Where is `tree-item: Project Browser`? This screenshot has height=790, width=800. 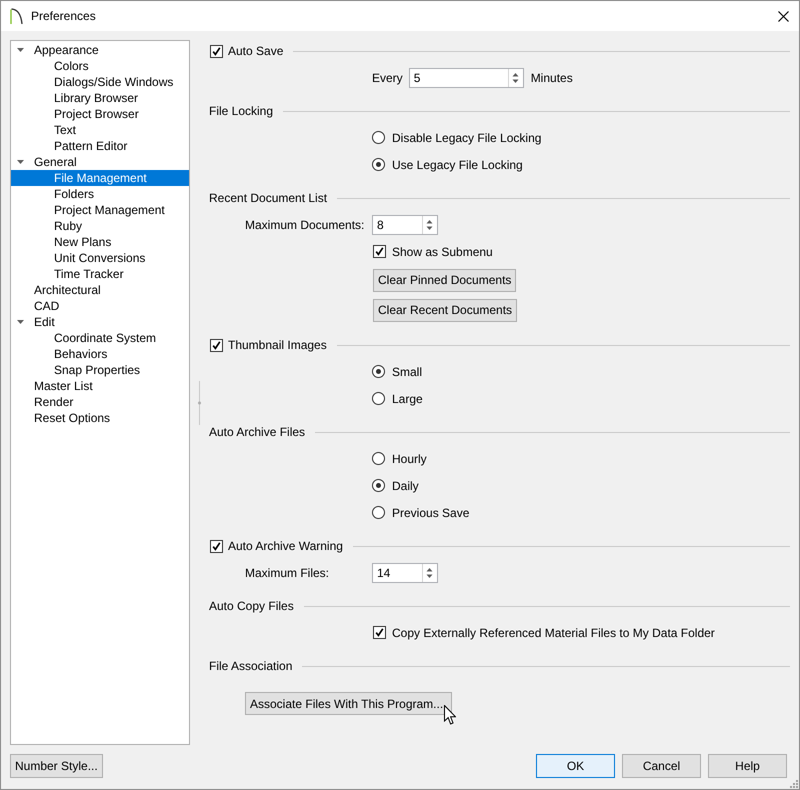
tree-item: Project Browser is located at coordinates (100, 114).